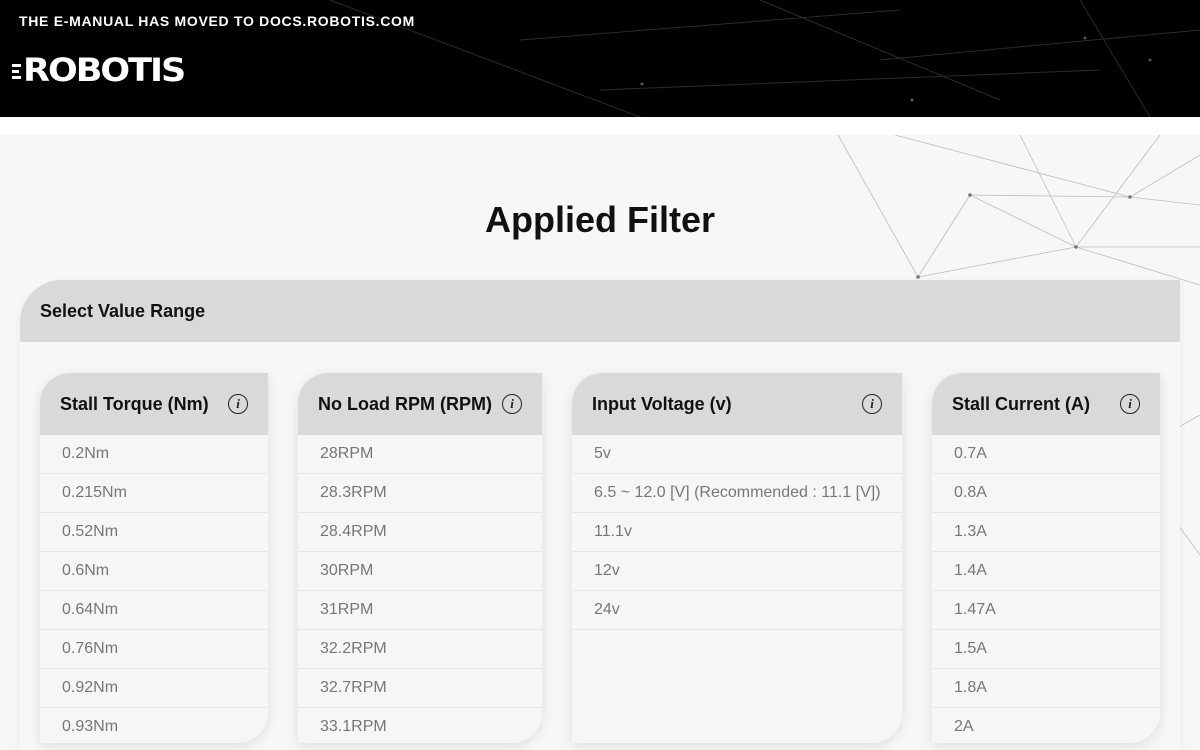 The image size is (1200, 750). I want to click on filter-card-title: No Load RPM (RPM), so click(405, 403).